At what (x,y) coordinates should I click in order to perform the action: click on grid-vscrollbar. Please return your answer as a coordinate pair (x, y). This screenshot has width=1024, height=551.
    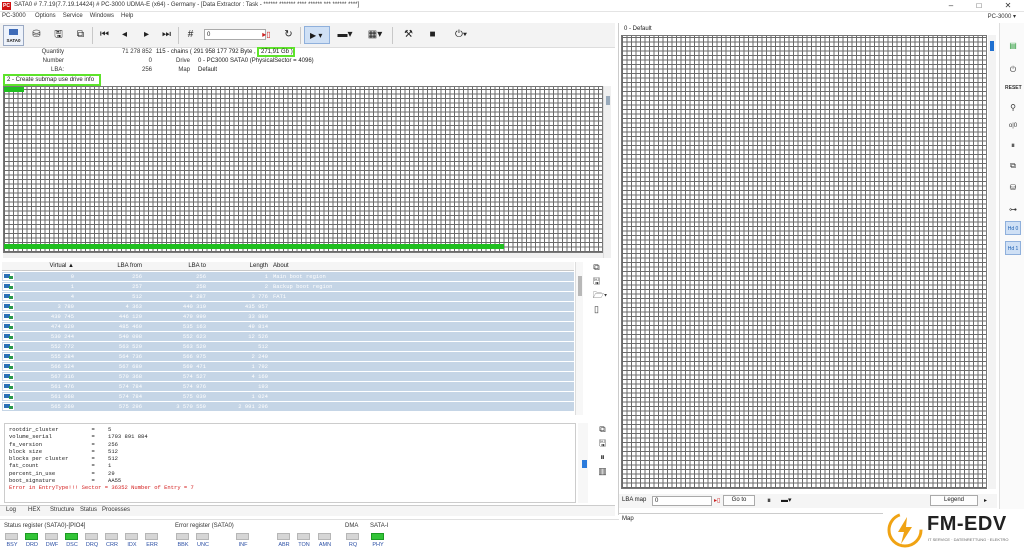
    Looking at the image, I should click on (607, 172).